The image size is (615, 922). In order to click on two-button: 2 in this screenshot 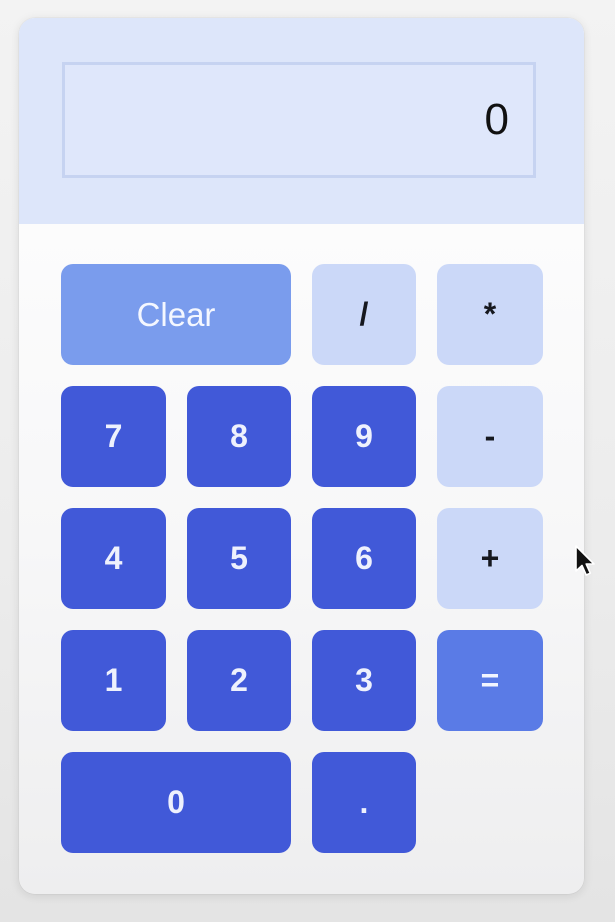, I will do `click(239, 680)`.